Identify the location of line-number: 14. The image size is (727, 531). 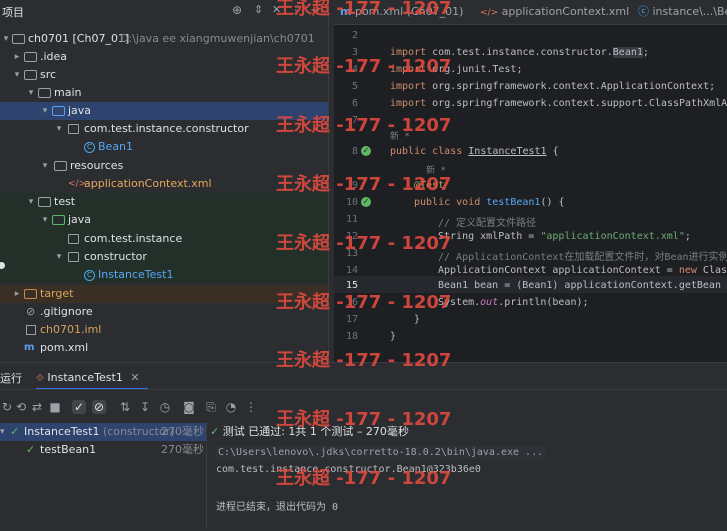
(346, 270).